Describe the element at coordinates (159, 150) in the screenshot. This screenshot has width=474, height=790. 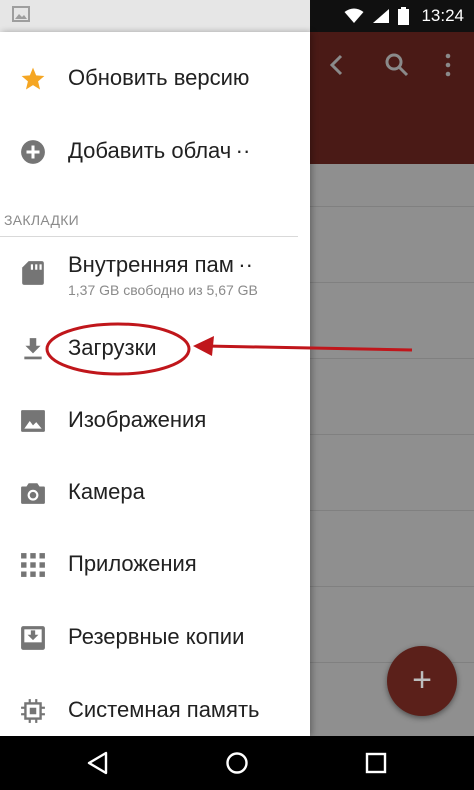
I see `drawer-item-label: Добавить облач ··` at that location.